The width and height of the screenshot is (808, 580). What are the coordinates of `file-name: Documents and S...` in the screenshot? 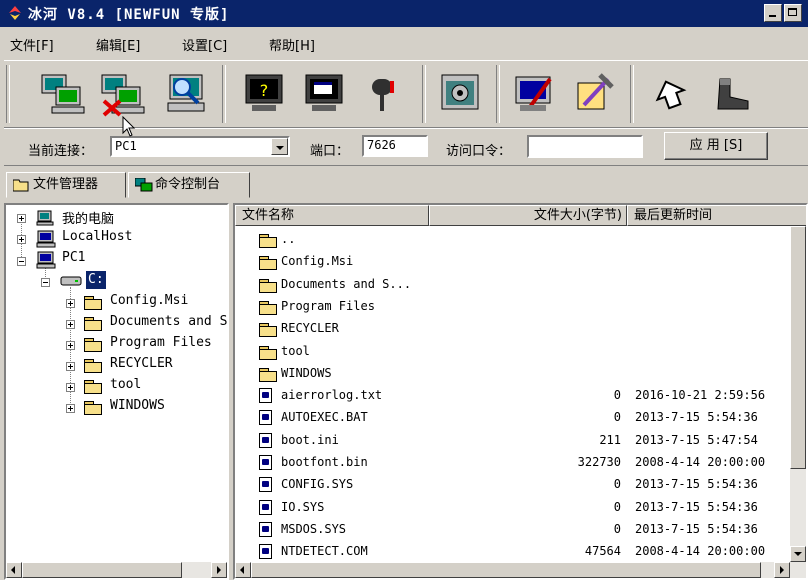 It's located at (346, 283).